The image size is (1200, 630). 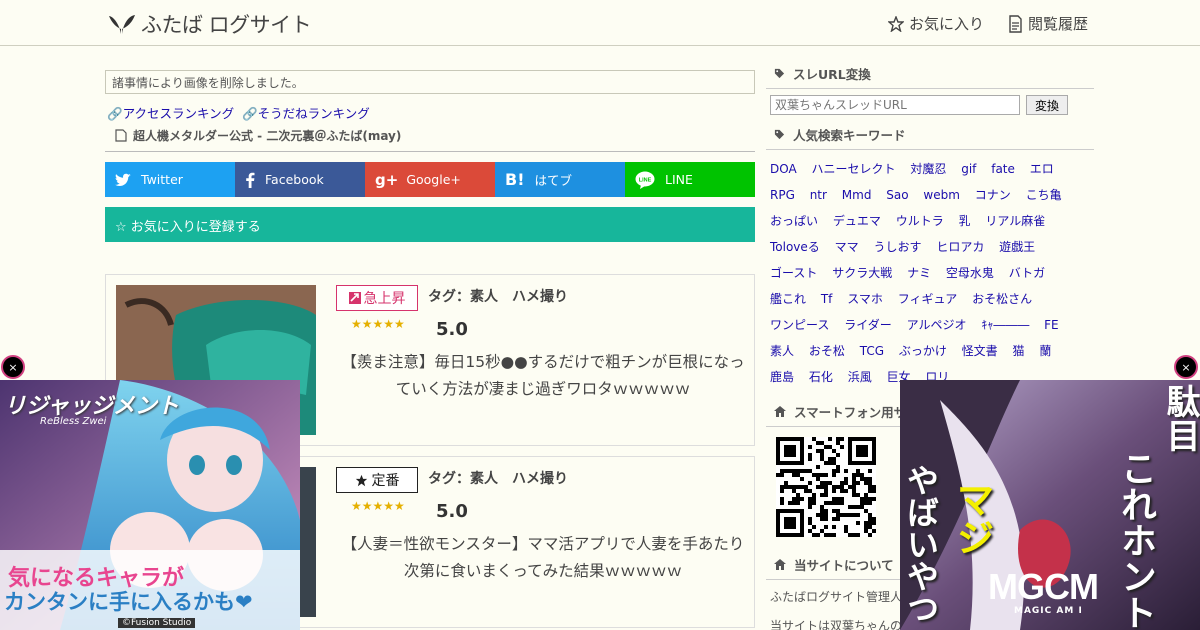 I want to click on keyword-link: ママ, so click(x=847, y=247).